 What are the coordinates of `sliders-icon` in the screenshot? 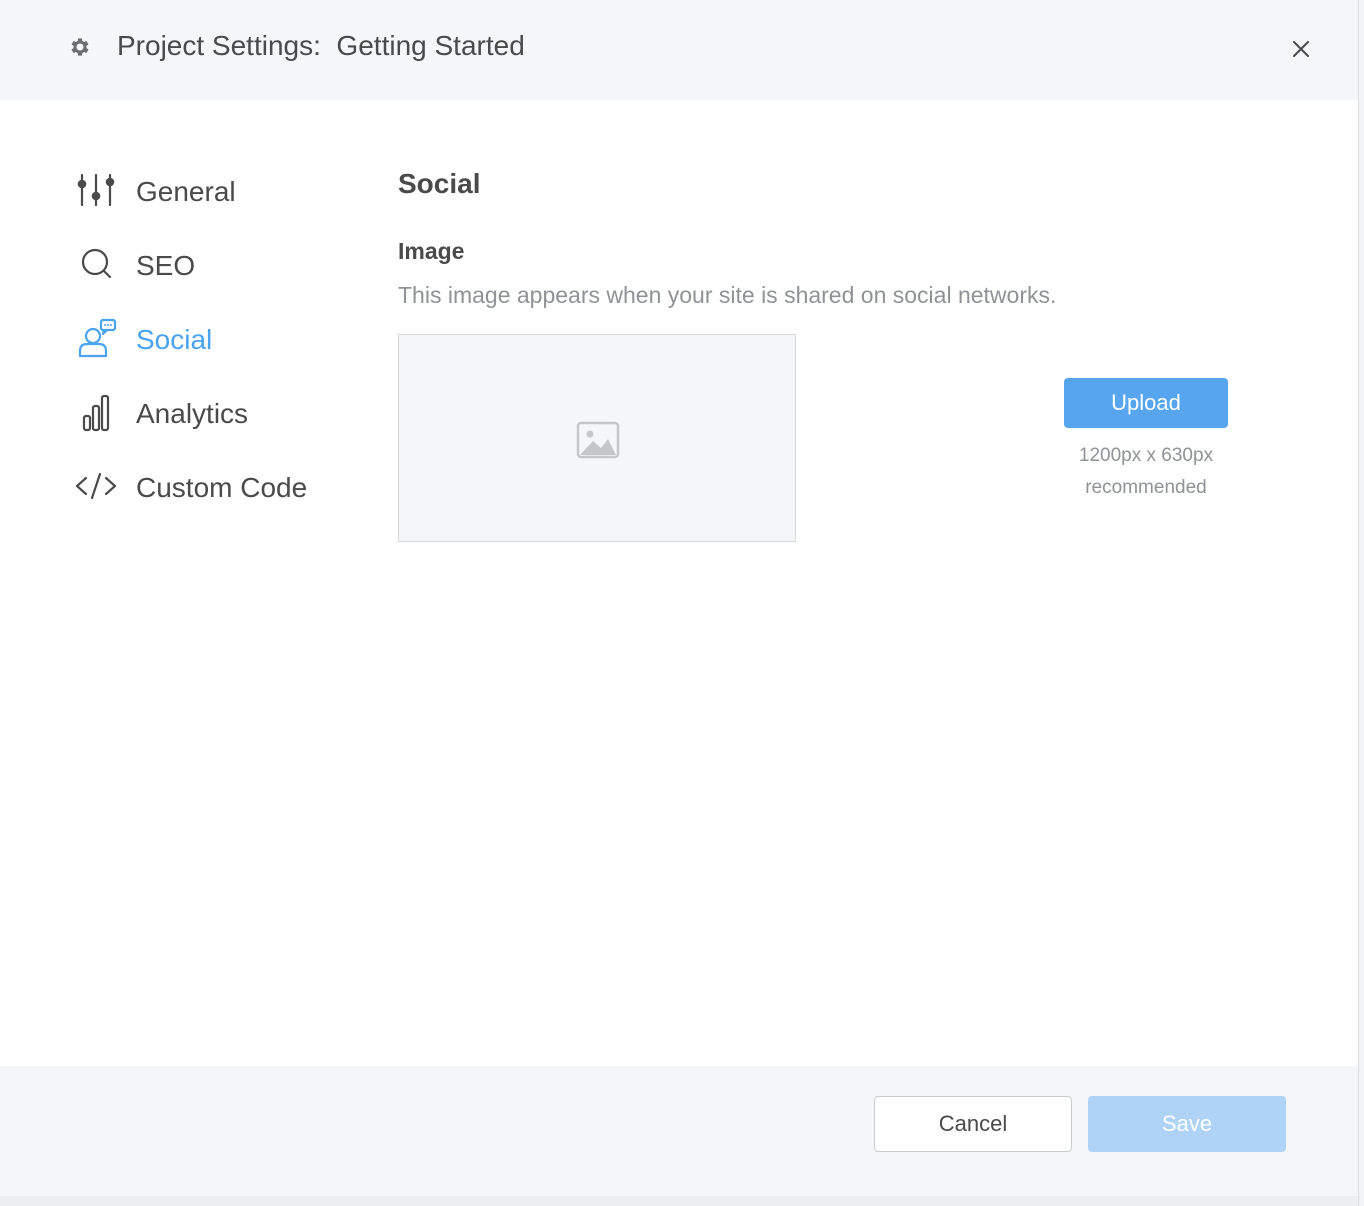 It's located at (96, 190).